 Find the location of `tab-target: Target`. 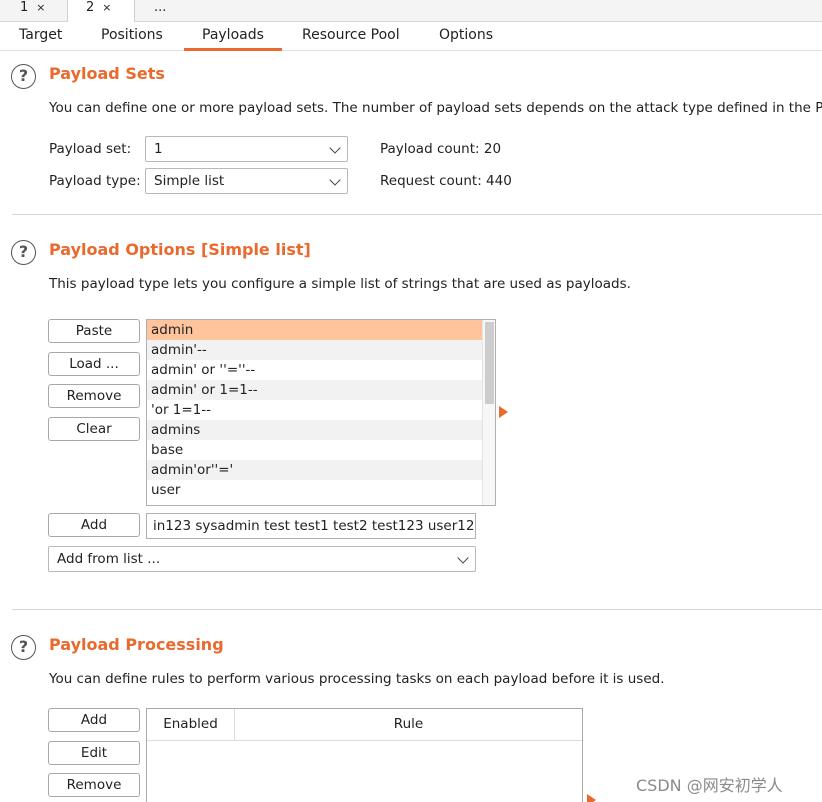

tab-target: Target is located at coordinates (40, 36).